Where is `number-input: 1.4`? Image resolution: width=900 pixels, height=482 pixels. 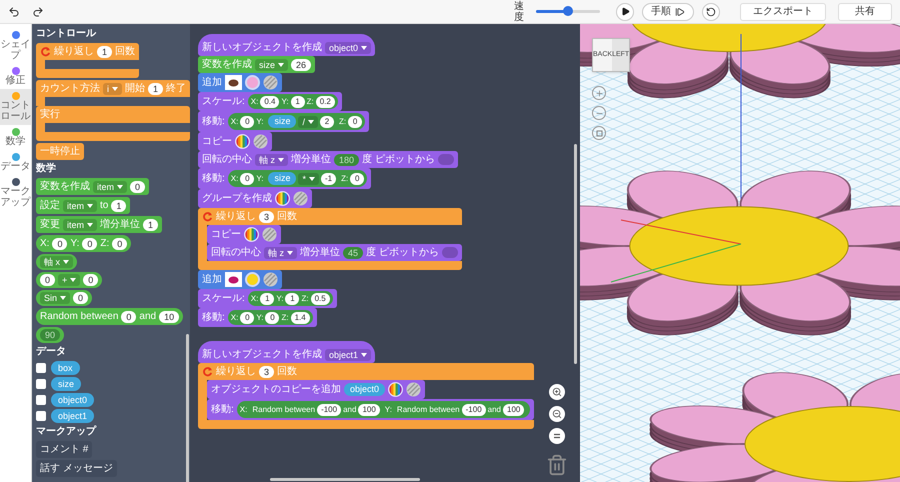 number-input: 1.4 is located at coordinates (300, 318).